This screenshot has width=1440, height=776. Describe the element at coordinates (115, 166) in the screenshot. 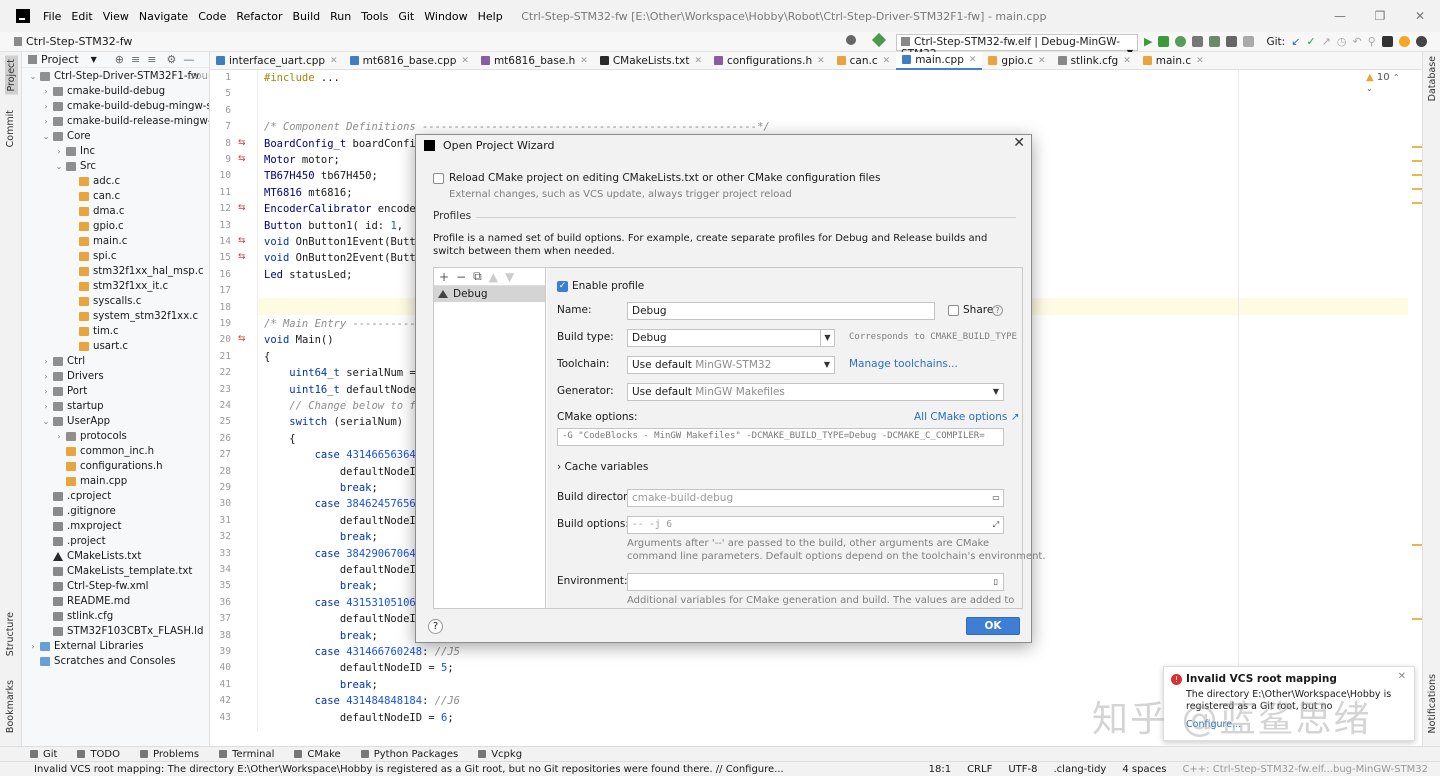

I see `tree-folder: ⌄ Src` at that location.